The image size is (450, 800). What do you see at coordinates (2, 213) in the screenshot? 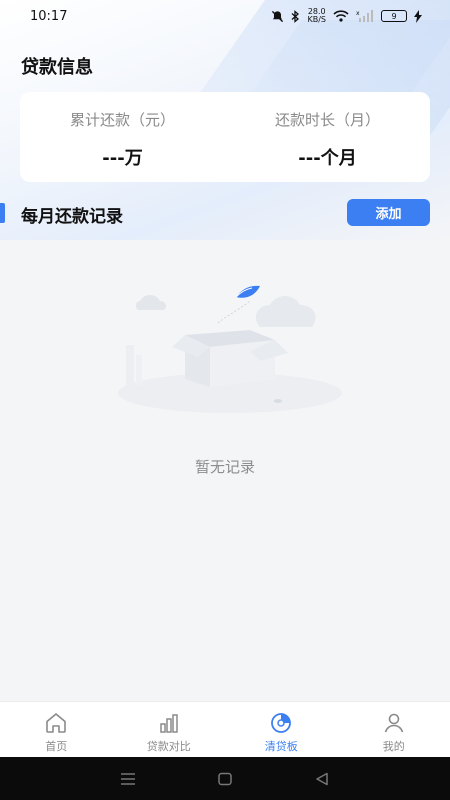
I see `section-accent-bar` at bounding box center [2, 213].